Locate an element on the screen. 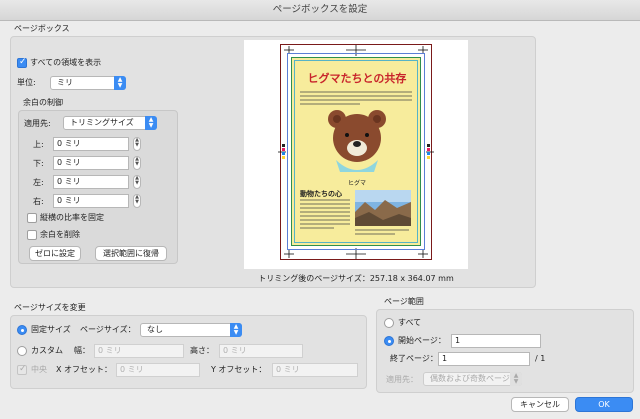  preview-body-text is located at coordinates (356, 98).